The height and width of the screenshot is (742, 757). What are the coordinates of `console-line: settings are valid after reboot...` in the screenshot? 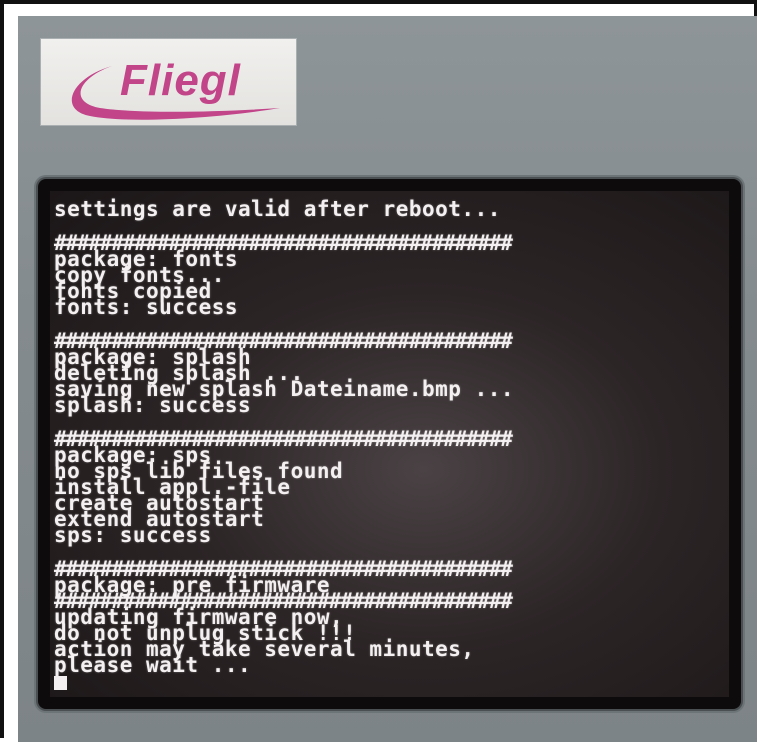 It's located at (277, 209).